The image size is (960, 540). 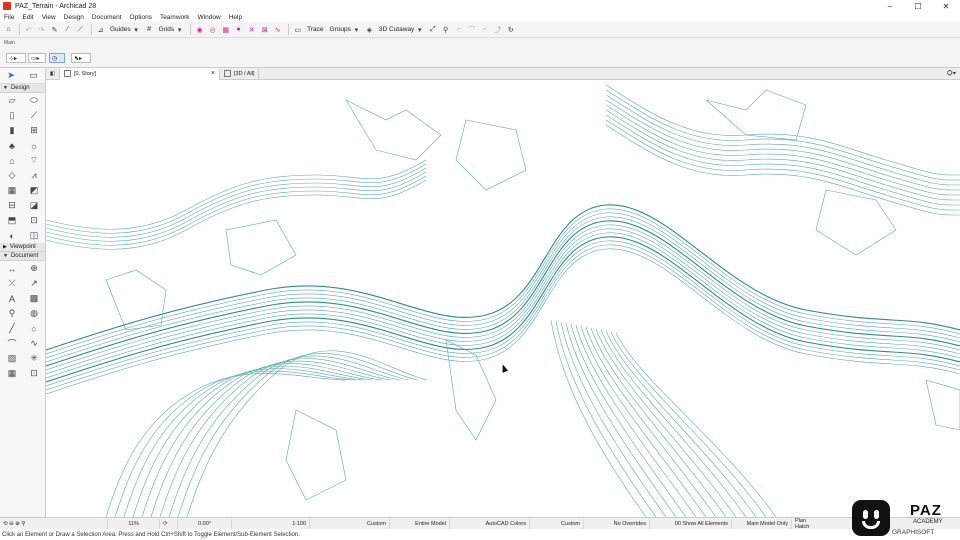 What do you see at coordinates (199, 30) in the screenshot?
I see `snap-icon: ◉` at bounding box center [199, 30].